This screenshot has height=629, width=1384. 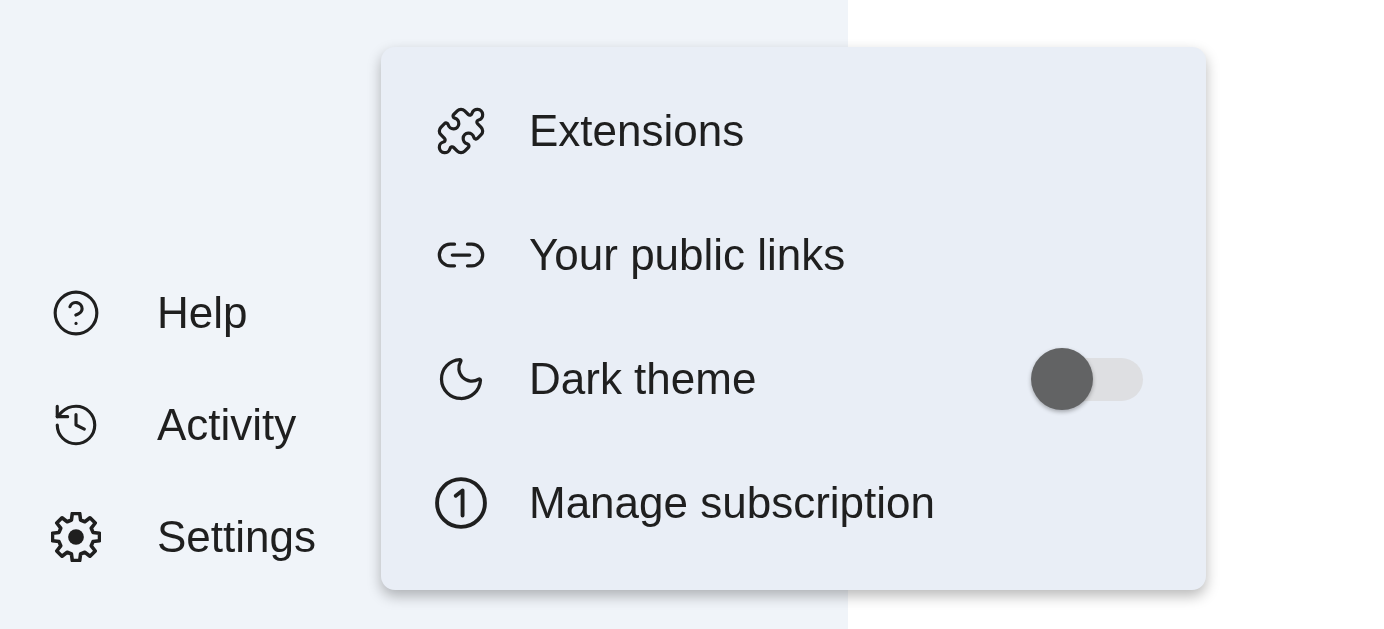 What do you see at coordinates (793, 379) in the screenshot?
I see `menu-item: Dark theme` at bounding box center [793, 379].